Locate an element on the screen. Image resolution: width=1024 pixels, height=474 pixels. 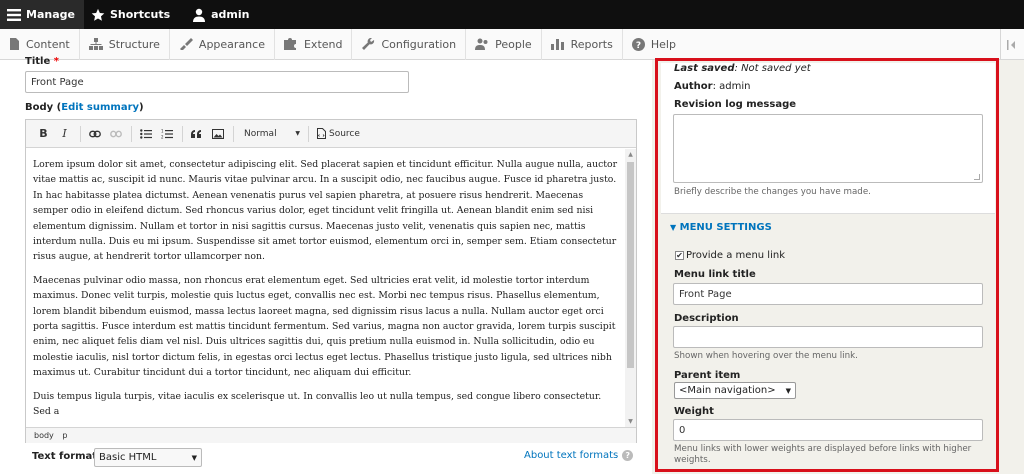
menu-item-appearance: Appearance is located at coordinates (222, 44).